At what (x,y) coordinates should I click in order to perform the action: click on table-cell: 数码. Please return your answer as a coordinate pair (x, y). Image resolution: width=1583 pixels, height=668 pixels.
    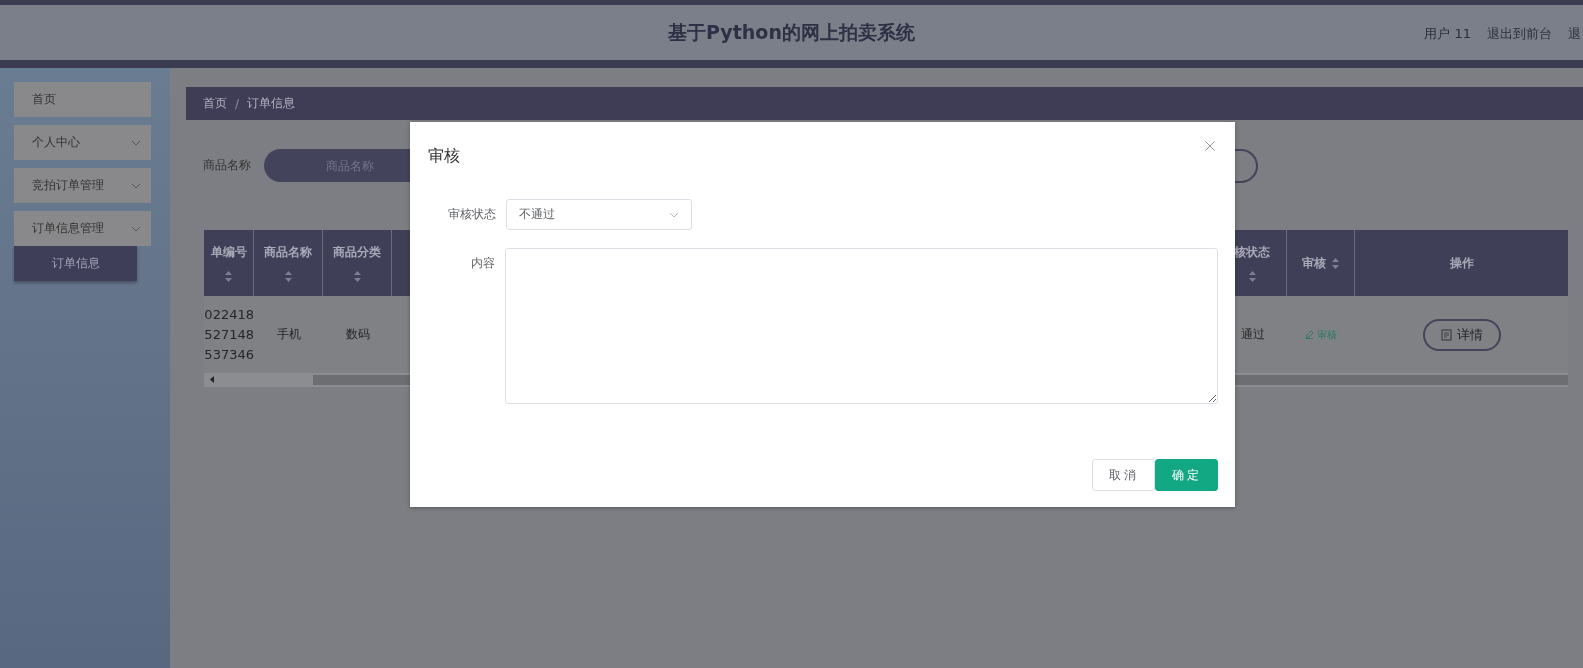
    Looking at the image, I should click on (357, 334).